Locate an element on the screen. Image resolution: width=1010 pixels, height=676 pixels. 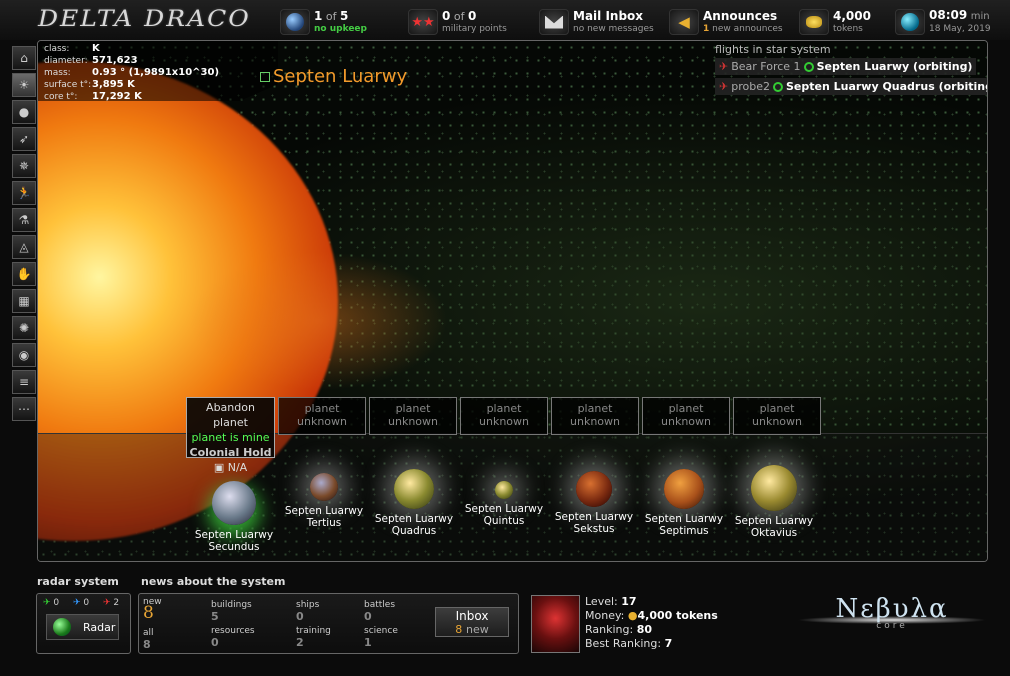
fleet-icon: ➶ is located at coordinates (24, 139).